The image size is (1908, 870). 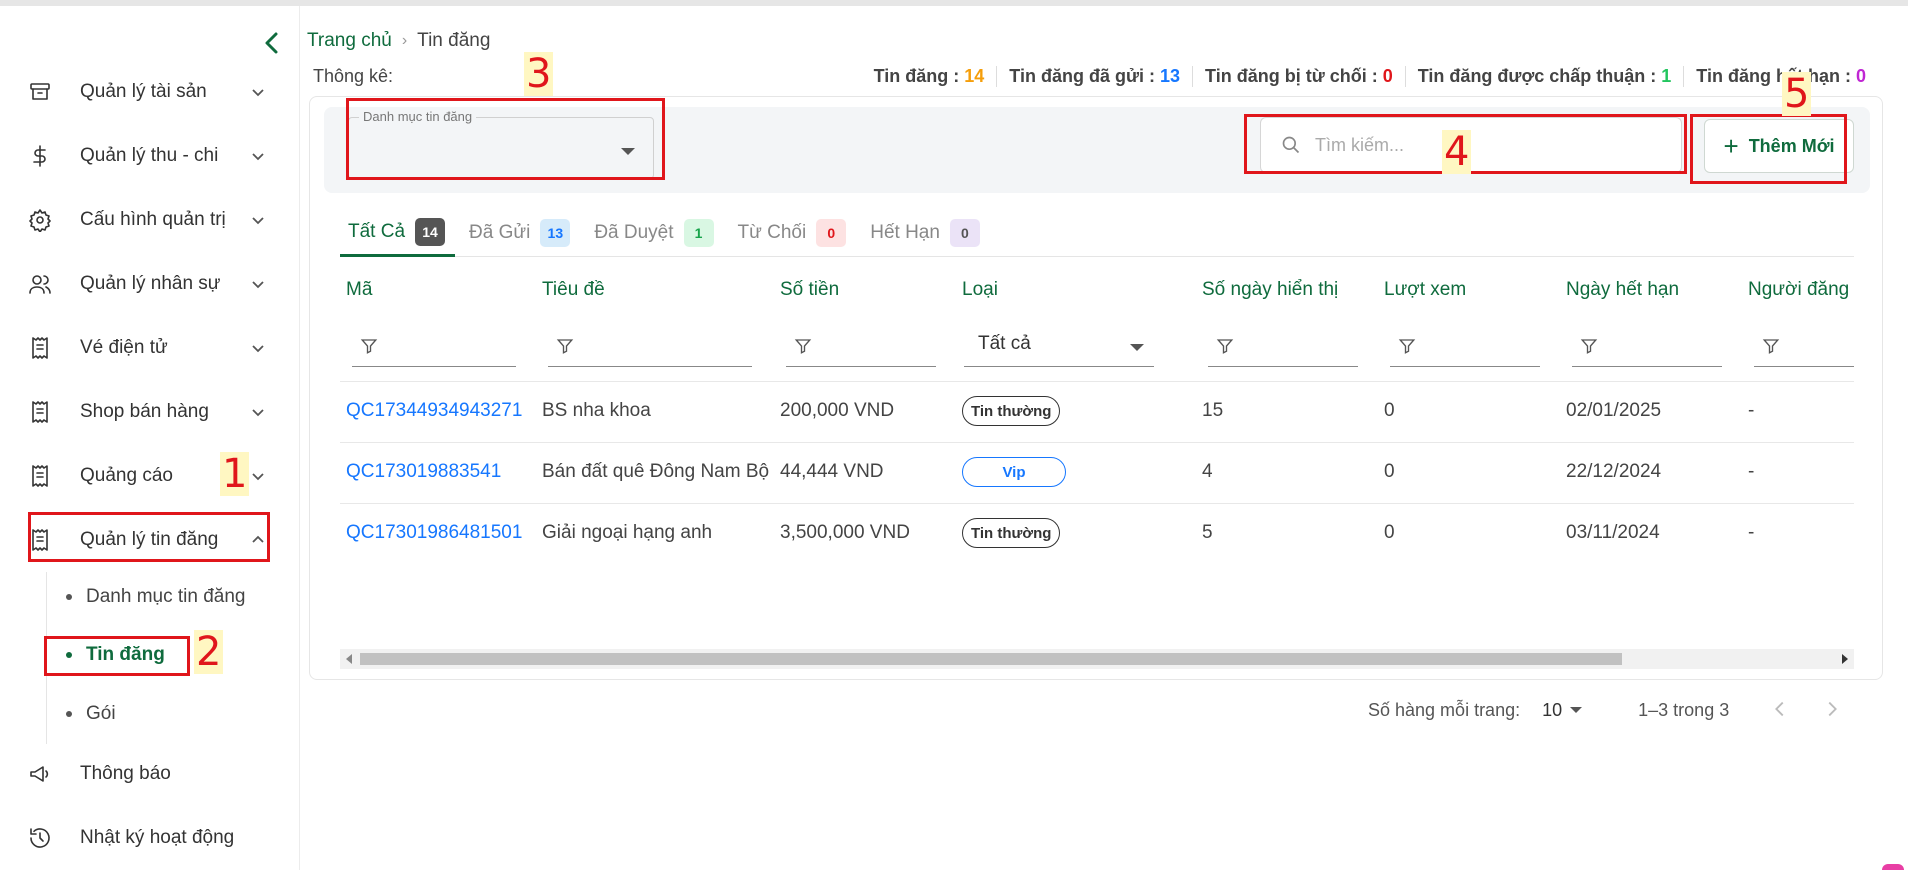 I want to click on column-header: Lượt xem, so click(x=1425, y=290).